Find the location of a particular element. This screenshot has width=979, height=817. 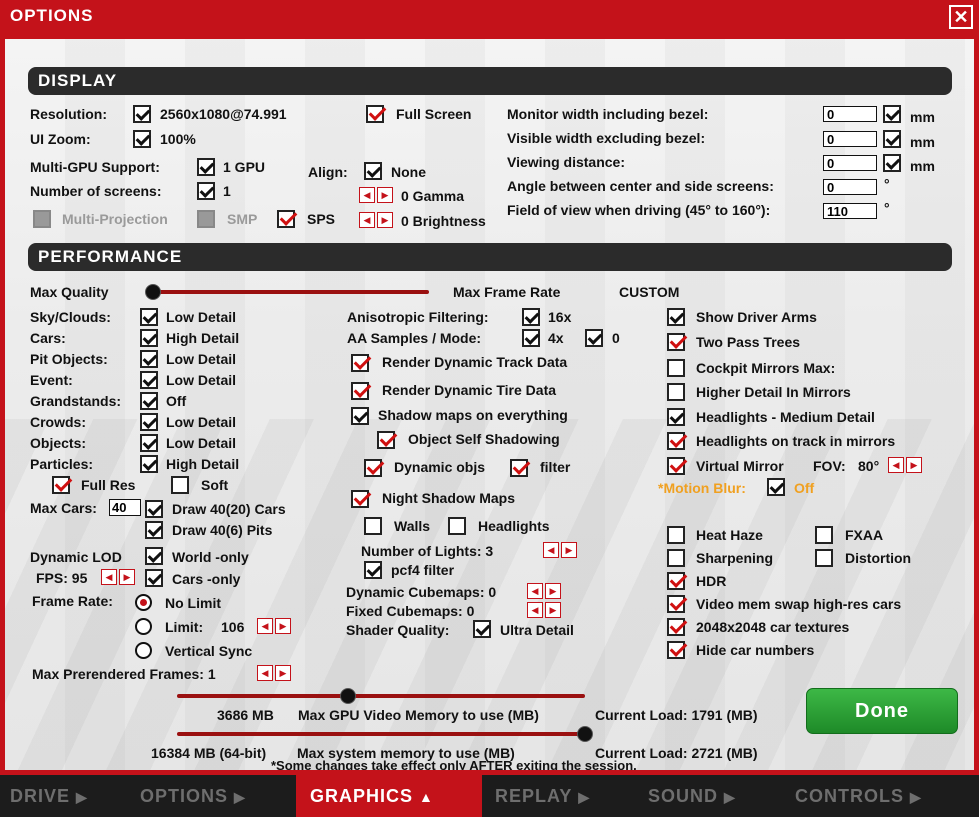

filter-checkbox is located at coordinates (519, 468).